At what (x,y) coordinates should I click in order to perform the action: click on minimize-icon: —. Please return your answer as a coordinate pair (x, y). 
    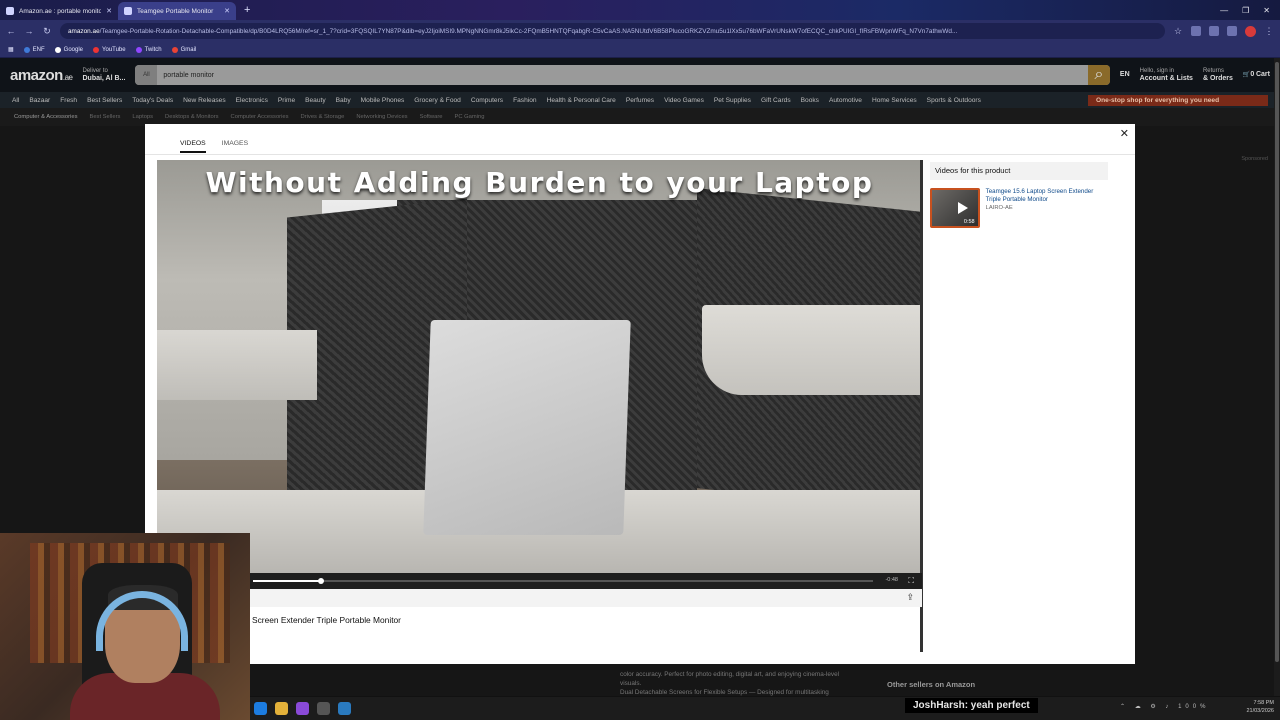
    Looking at the image, I should click on (1224, 10).